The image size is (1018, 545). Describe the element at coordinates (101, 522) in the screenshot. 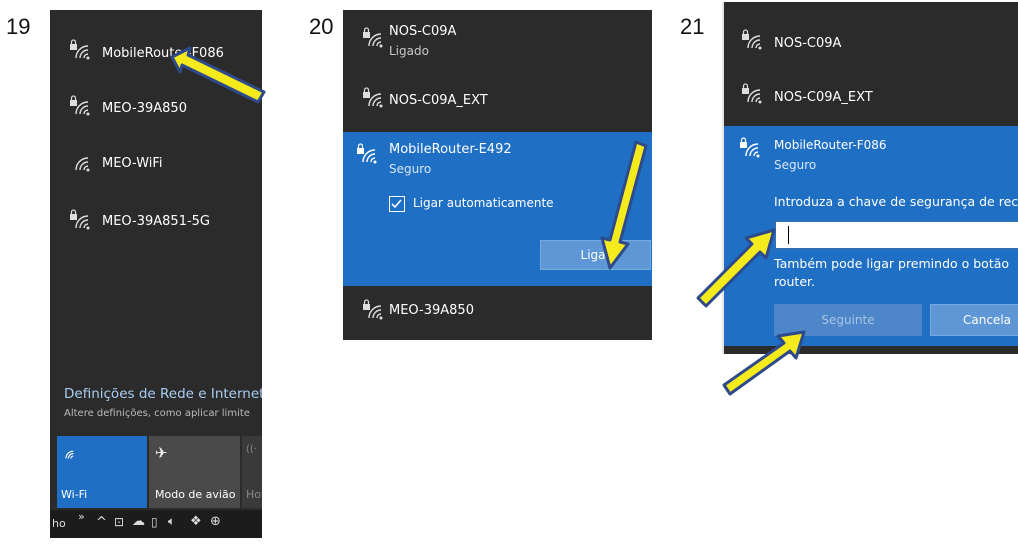

I see `chevron-up-icon: ^` at that location.